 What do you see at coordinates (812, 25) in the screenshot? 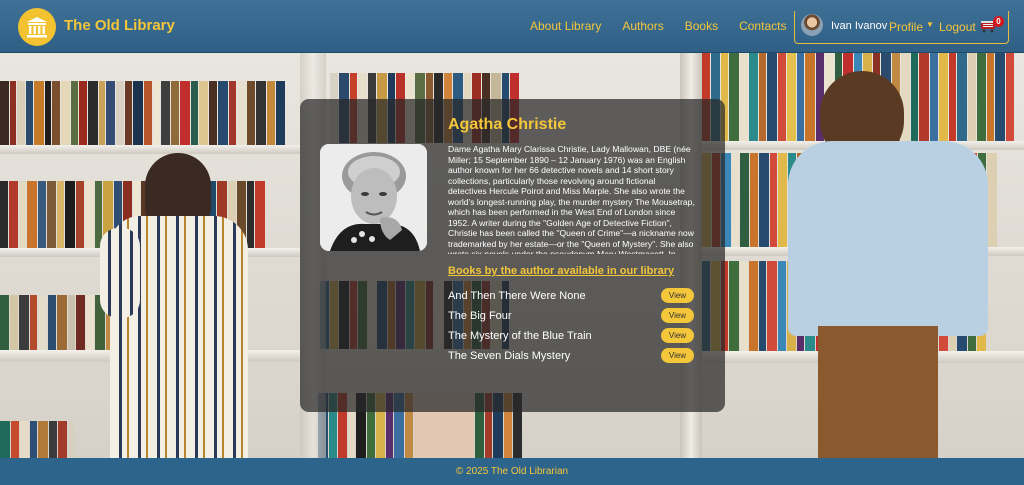
I see `avatar` at bounding box center [812, 25].